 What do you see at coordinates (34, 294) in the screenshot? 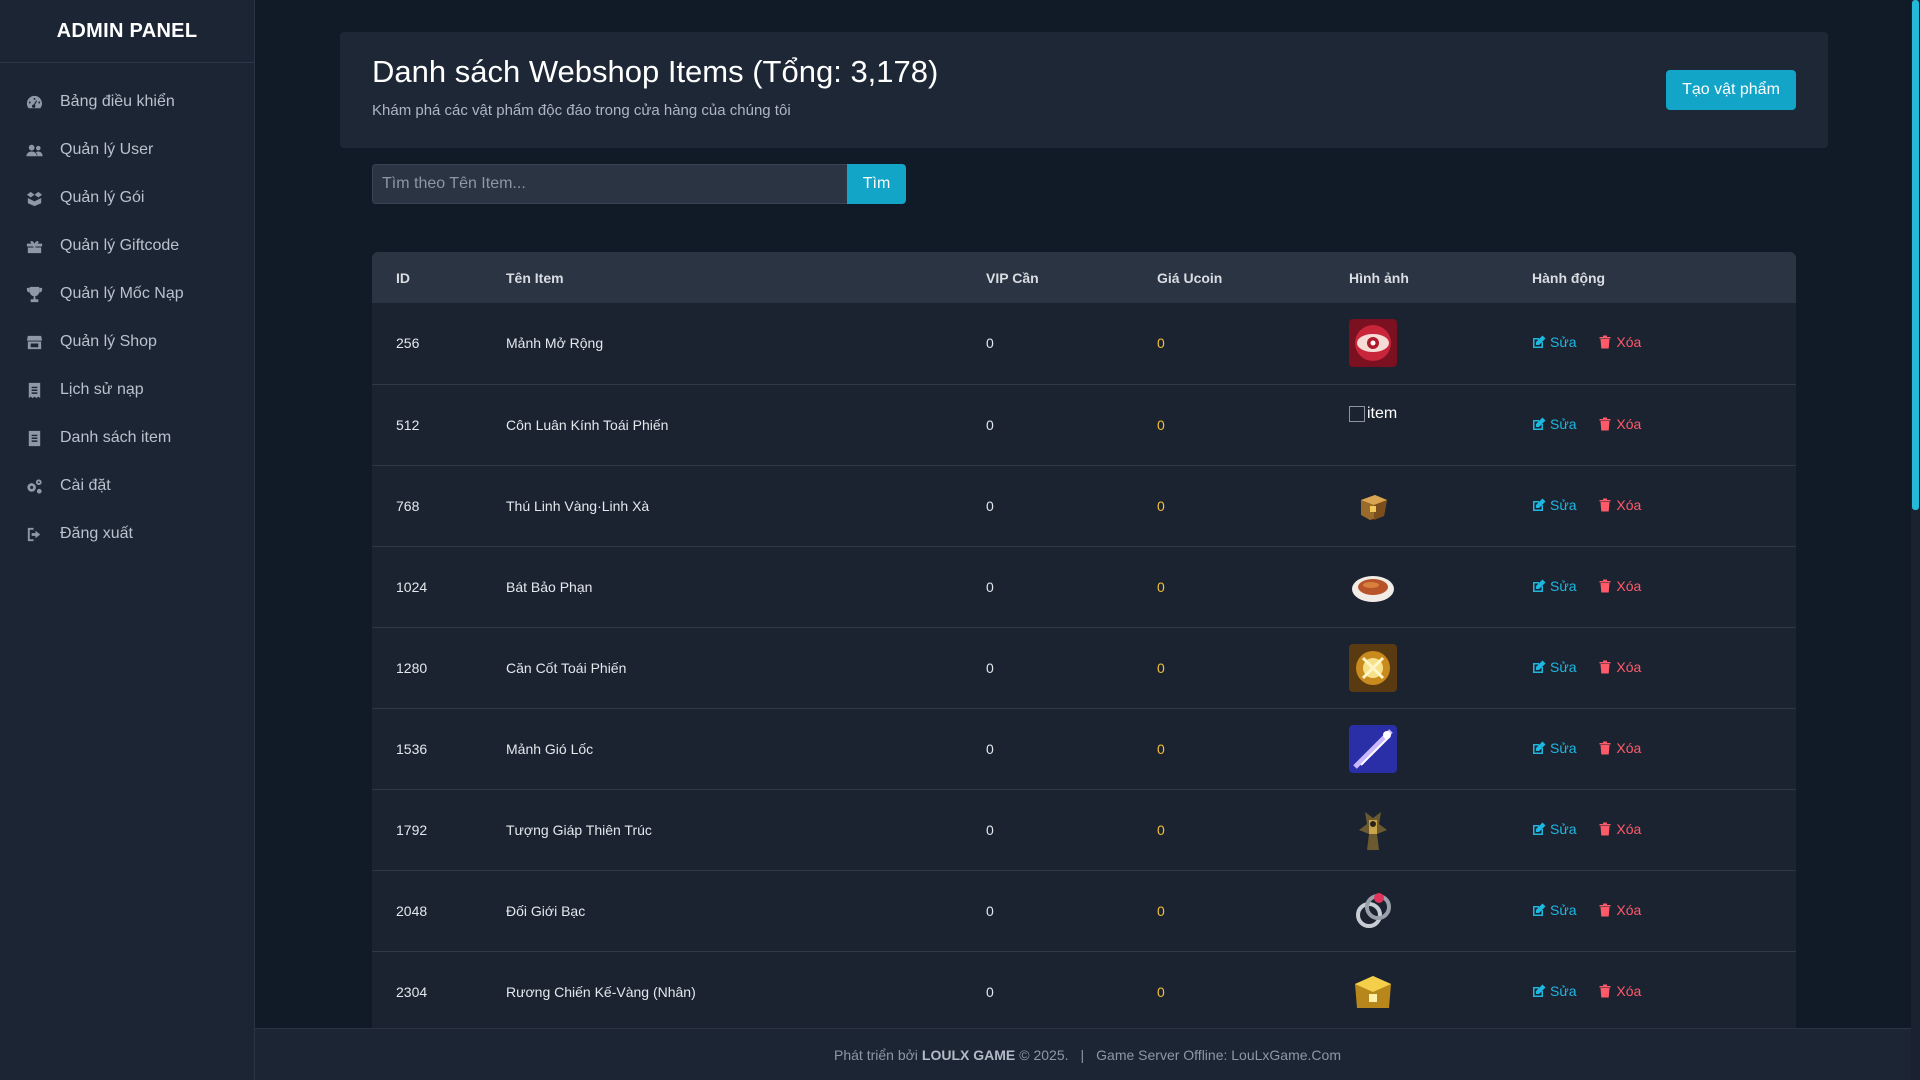
I see `trophy-icon` at bounding box center [34, 294].